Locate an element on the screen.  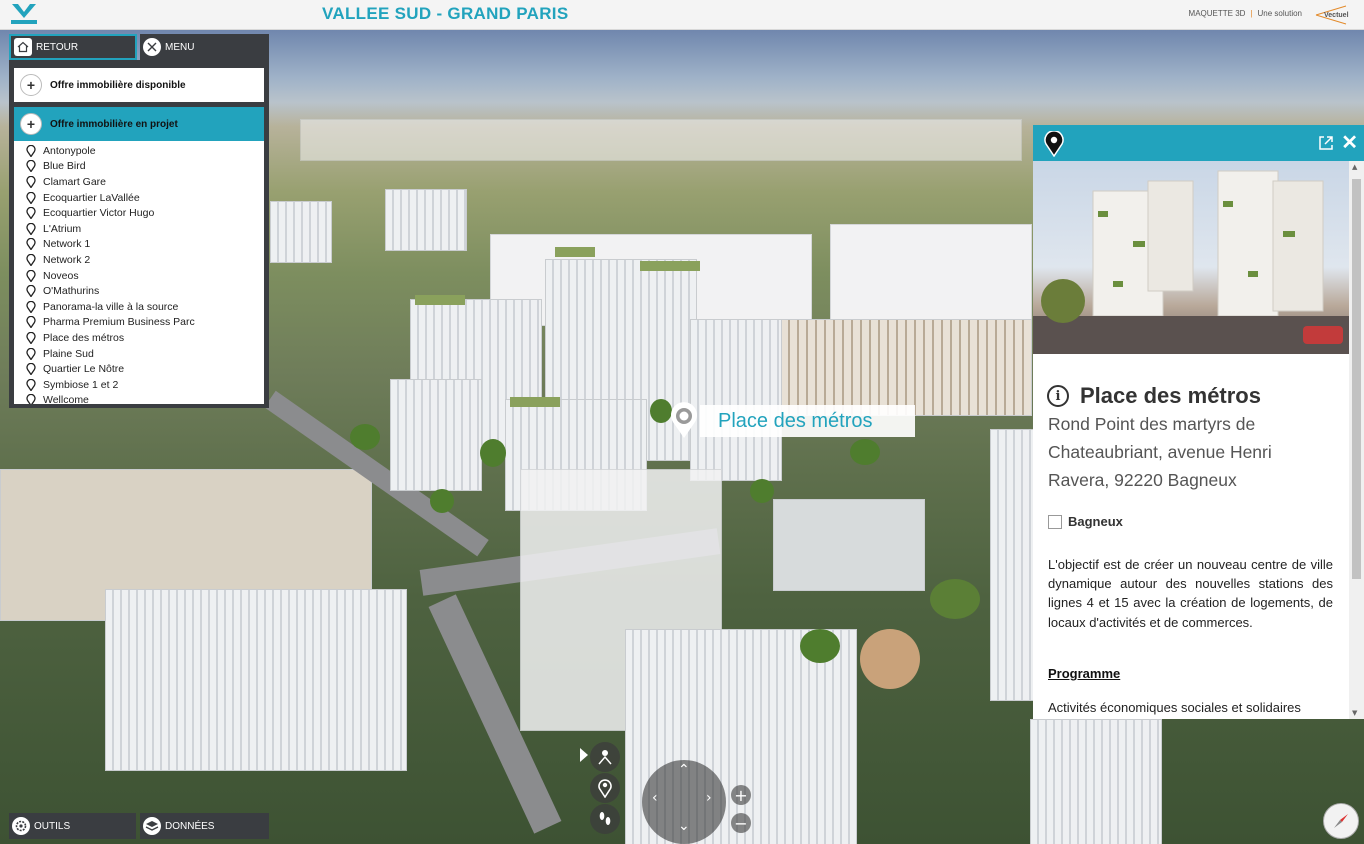
layers-icon is located at coordinates (152, 826).